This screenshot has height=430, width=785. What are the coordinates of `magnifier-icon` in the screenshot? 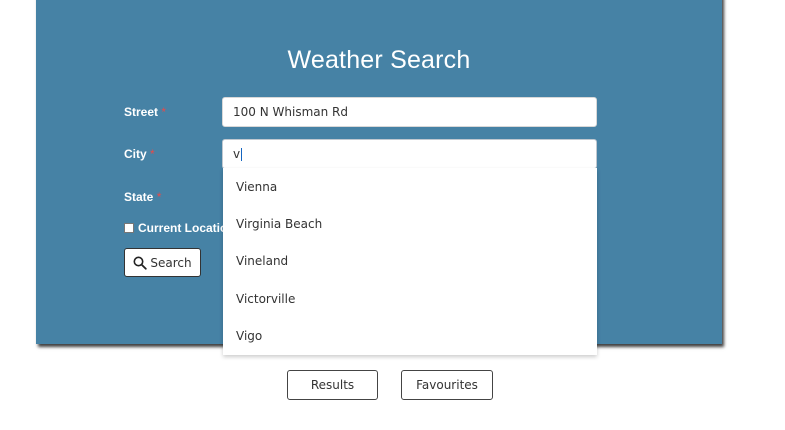 It's located at (140, 263).